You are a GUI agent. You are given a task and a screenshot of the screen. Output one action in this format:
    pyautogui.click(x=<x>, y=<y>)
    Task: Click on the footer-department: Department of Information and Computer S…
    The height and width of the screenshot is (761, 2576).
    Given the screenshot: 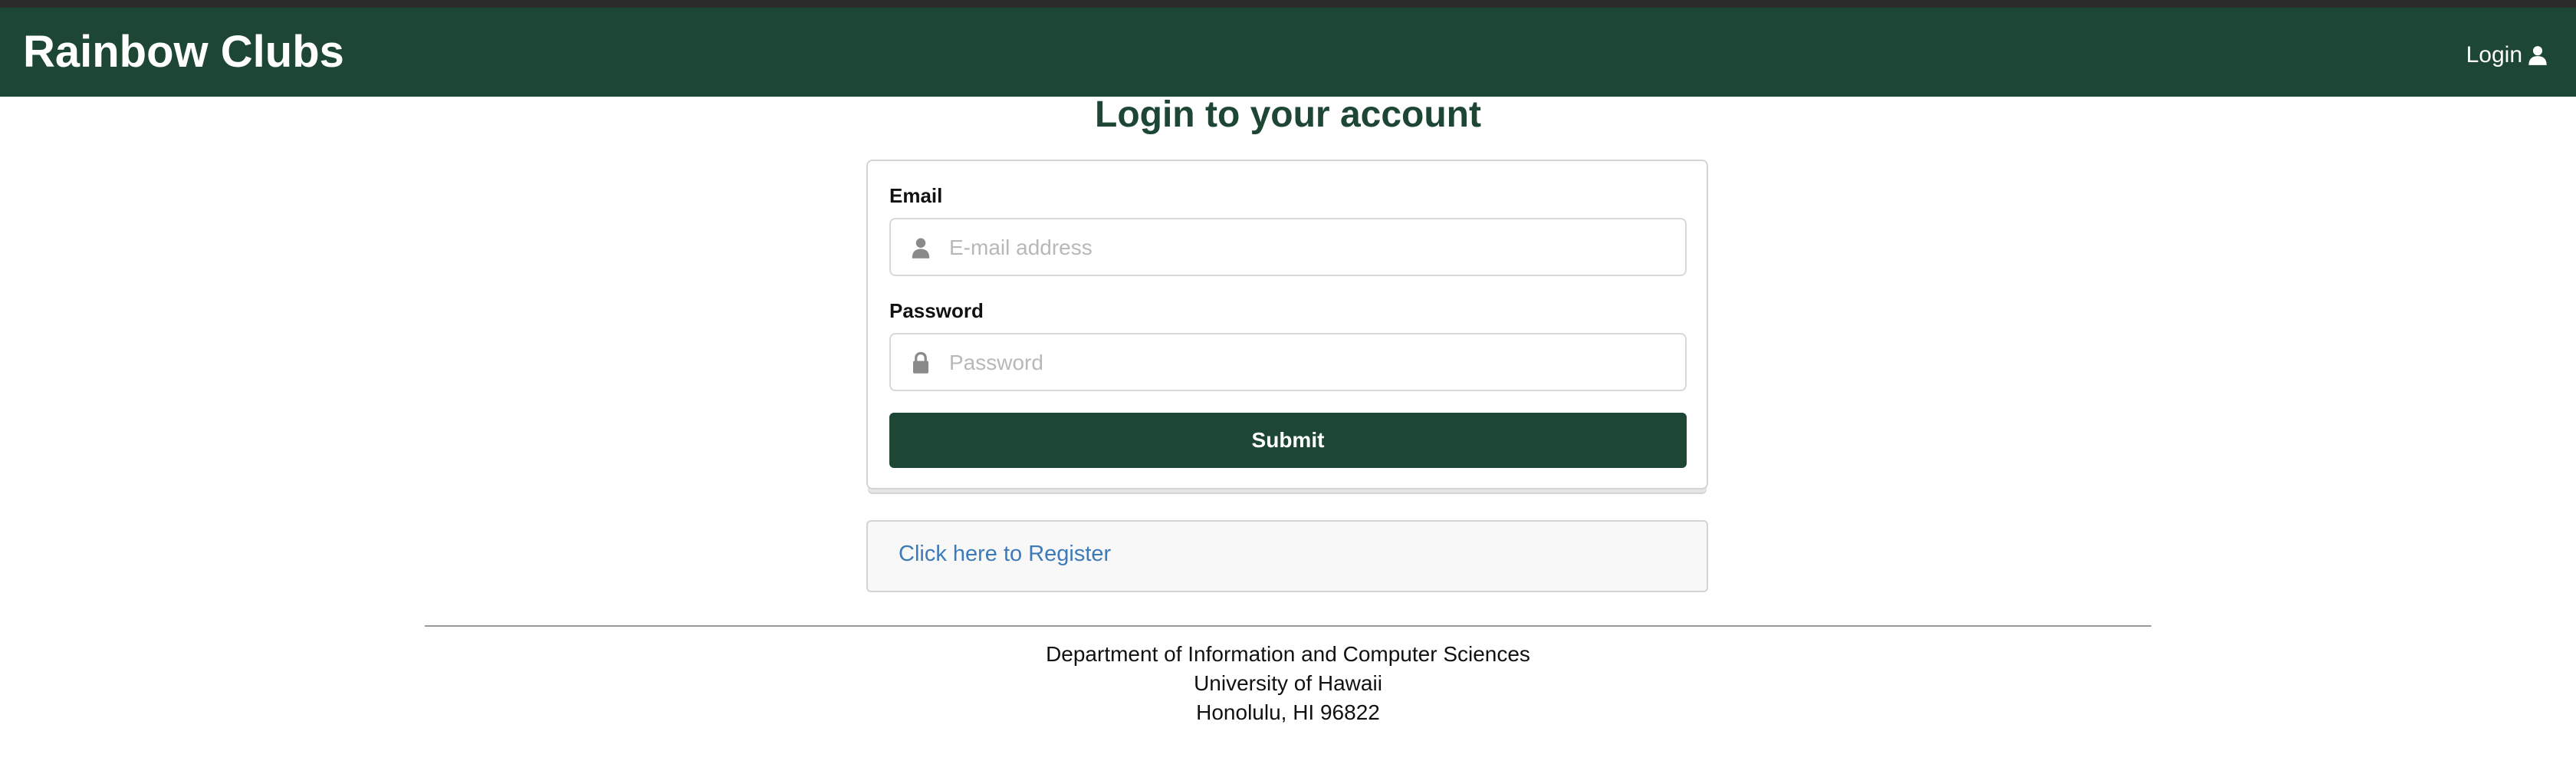 What is the action you would take?
    pyautogui.click(x=1288, y=654)
    